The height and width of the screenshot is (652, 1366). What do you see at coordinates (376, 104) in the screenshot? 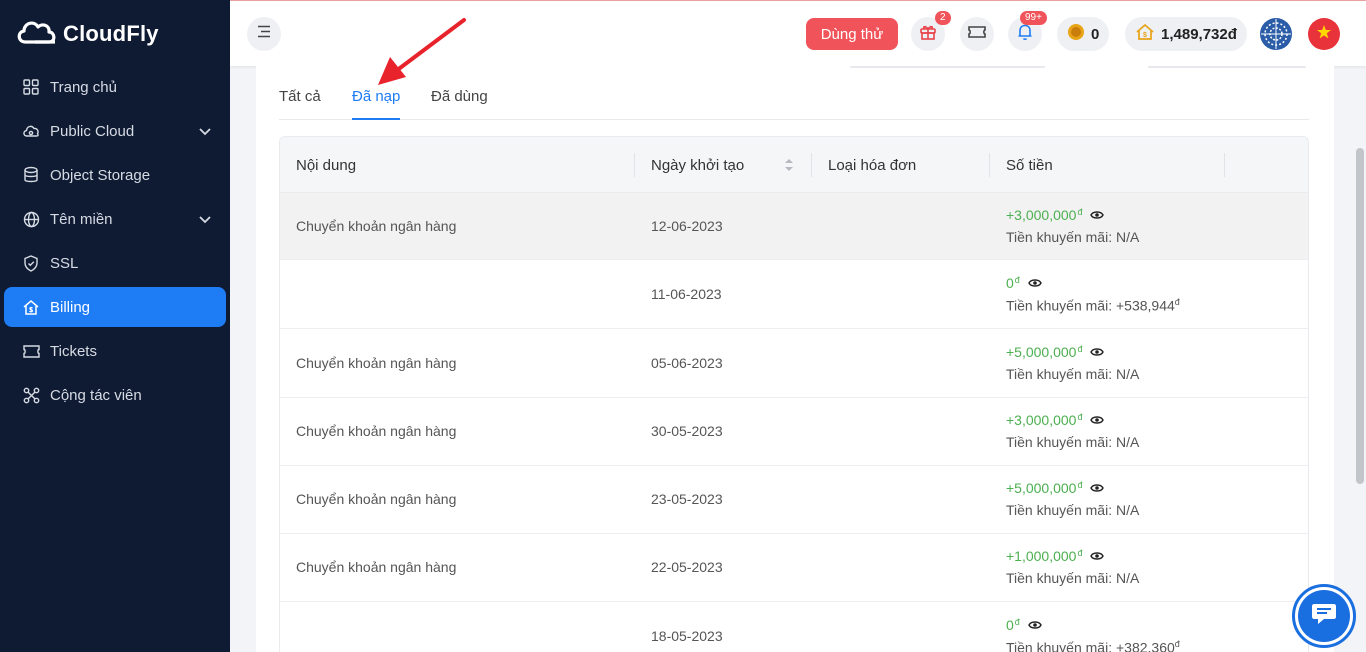
I see `tab-da-nap: Đã nạp` at bounding box center [376, 104].